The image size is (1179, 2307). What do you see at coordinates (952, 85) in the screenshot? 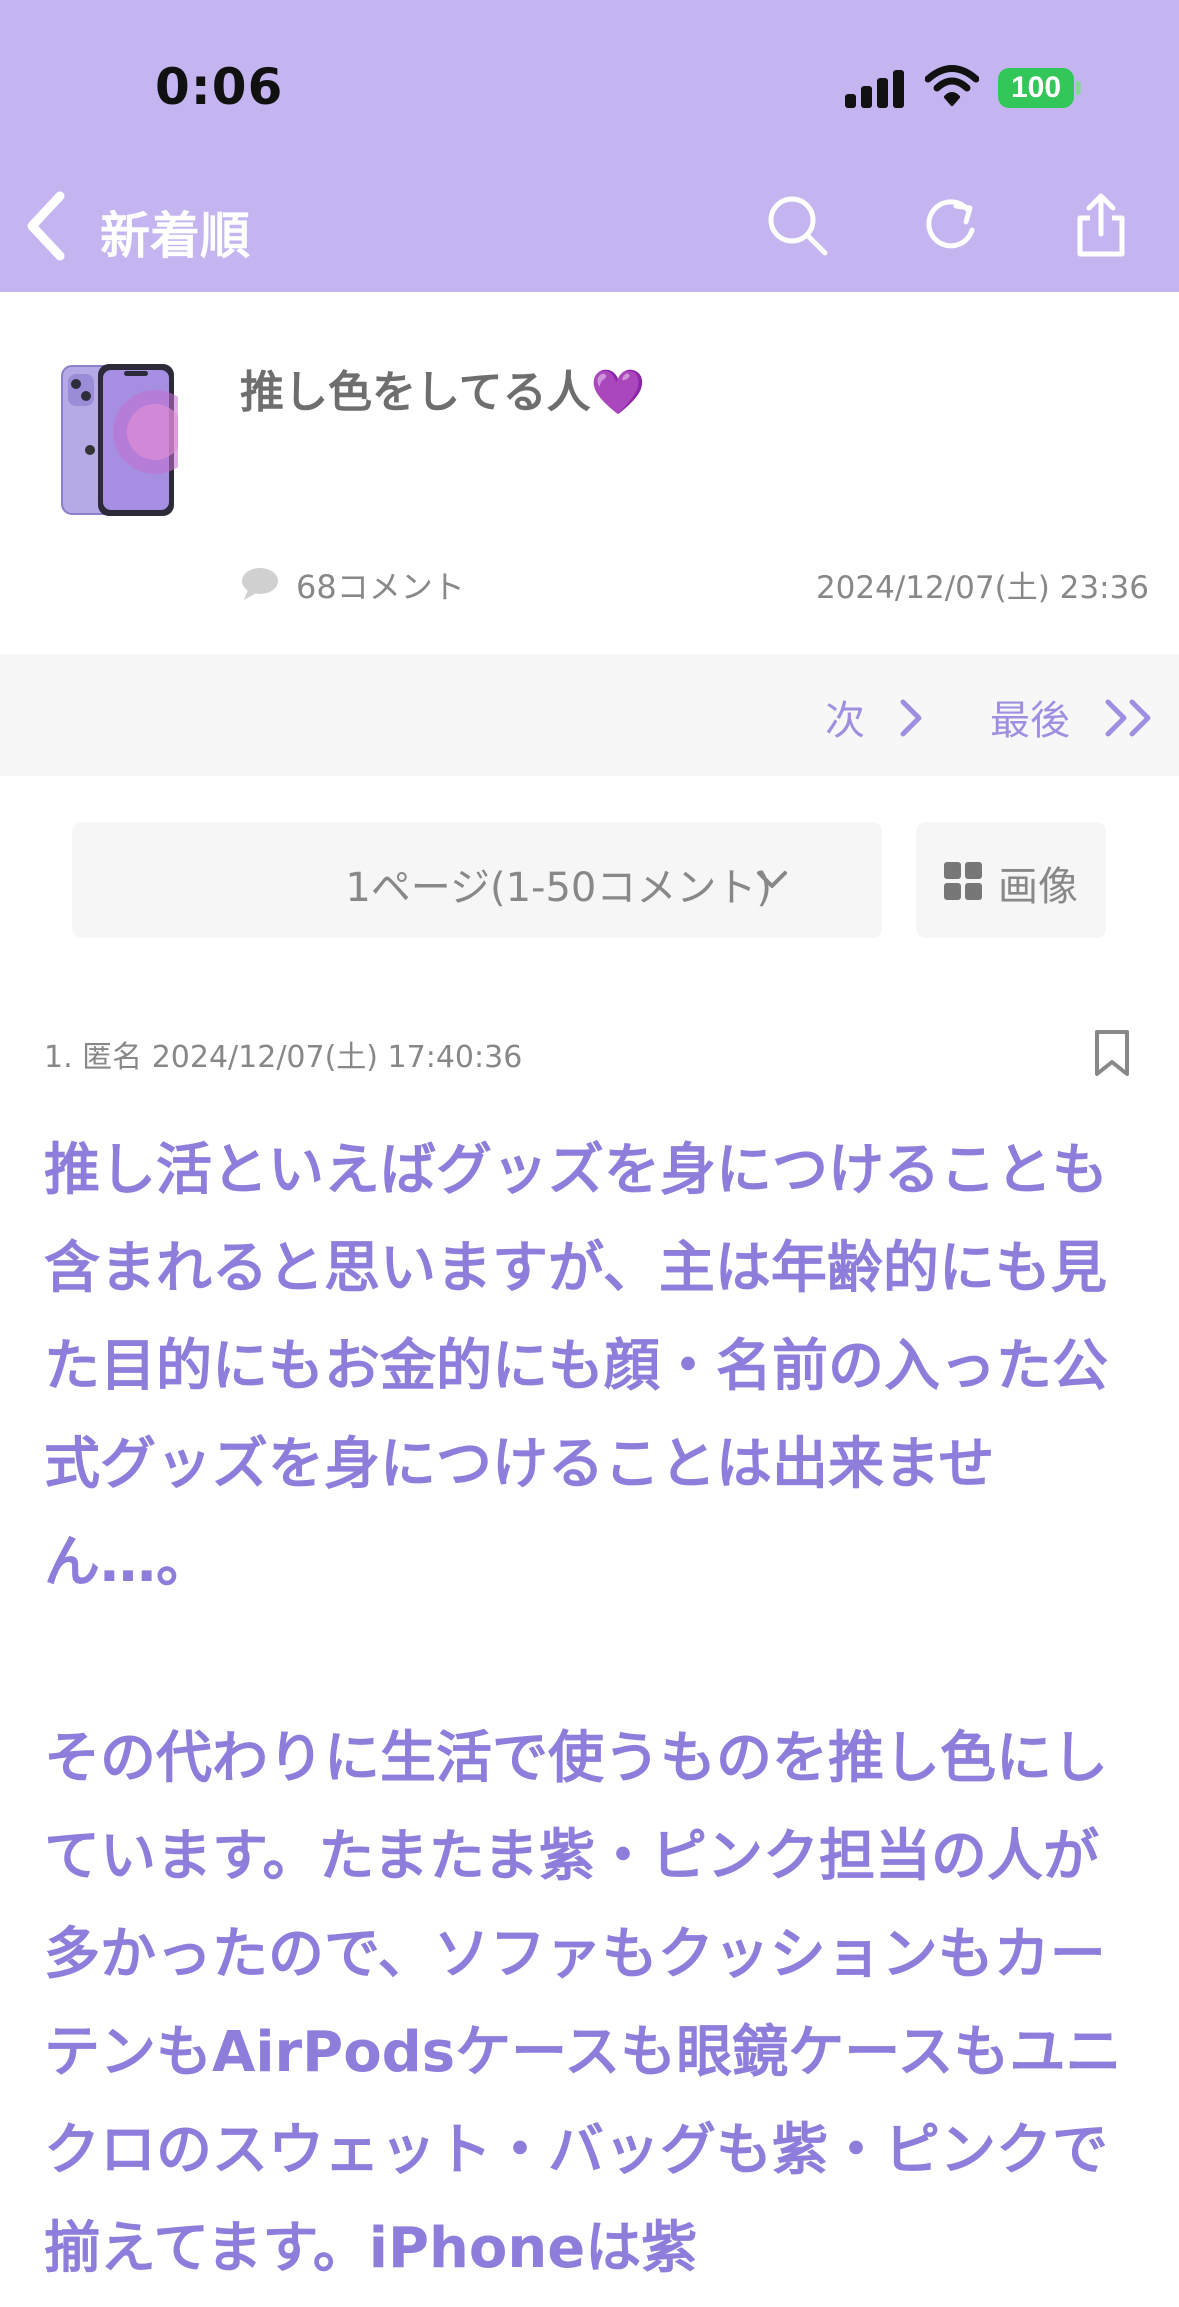
I see `wifi-icon` at bounding box center [952, 85].